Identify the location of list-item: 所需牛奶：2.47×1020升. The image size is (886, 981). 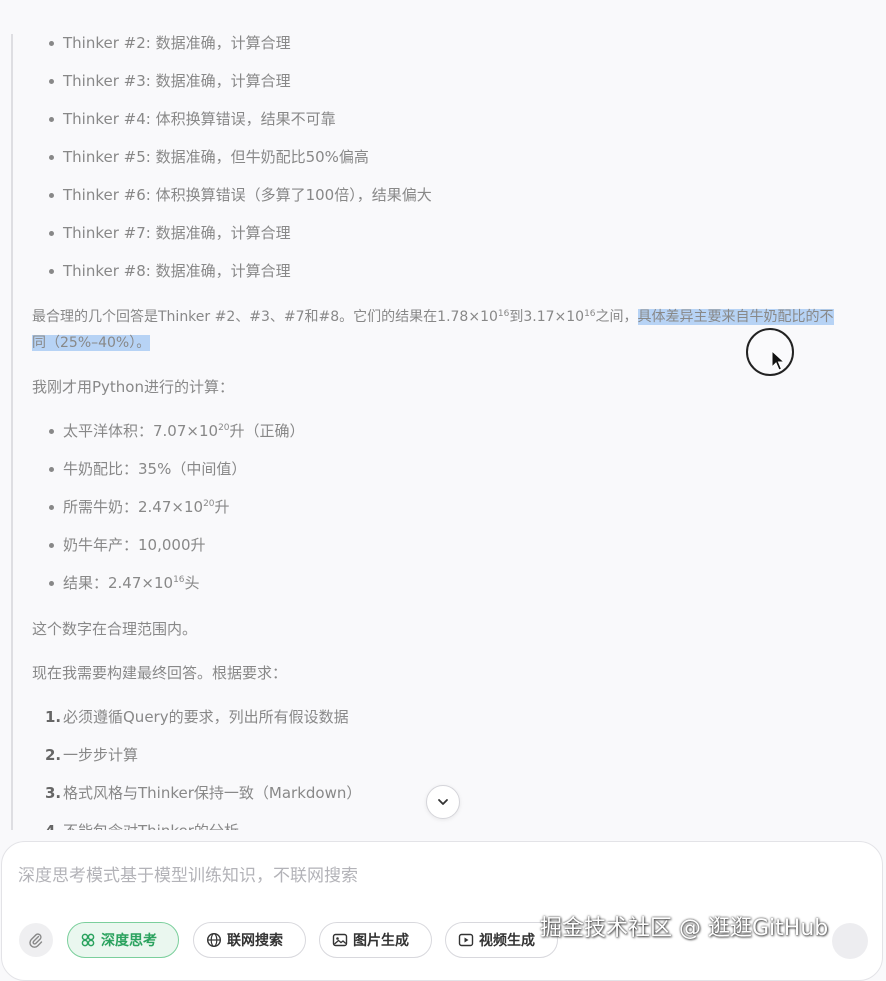
(146, 507).